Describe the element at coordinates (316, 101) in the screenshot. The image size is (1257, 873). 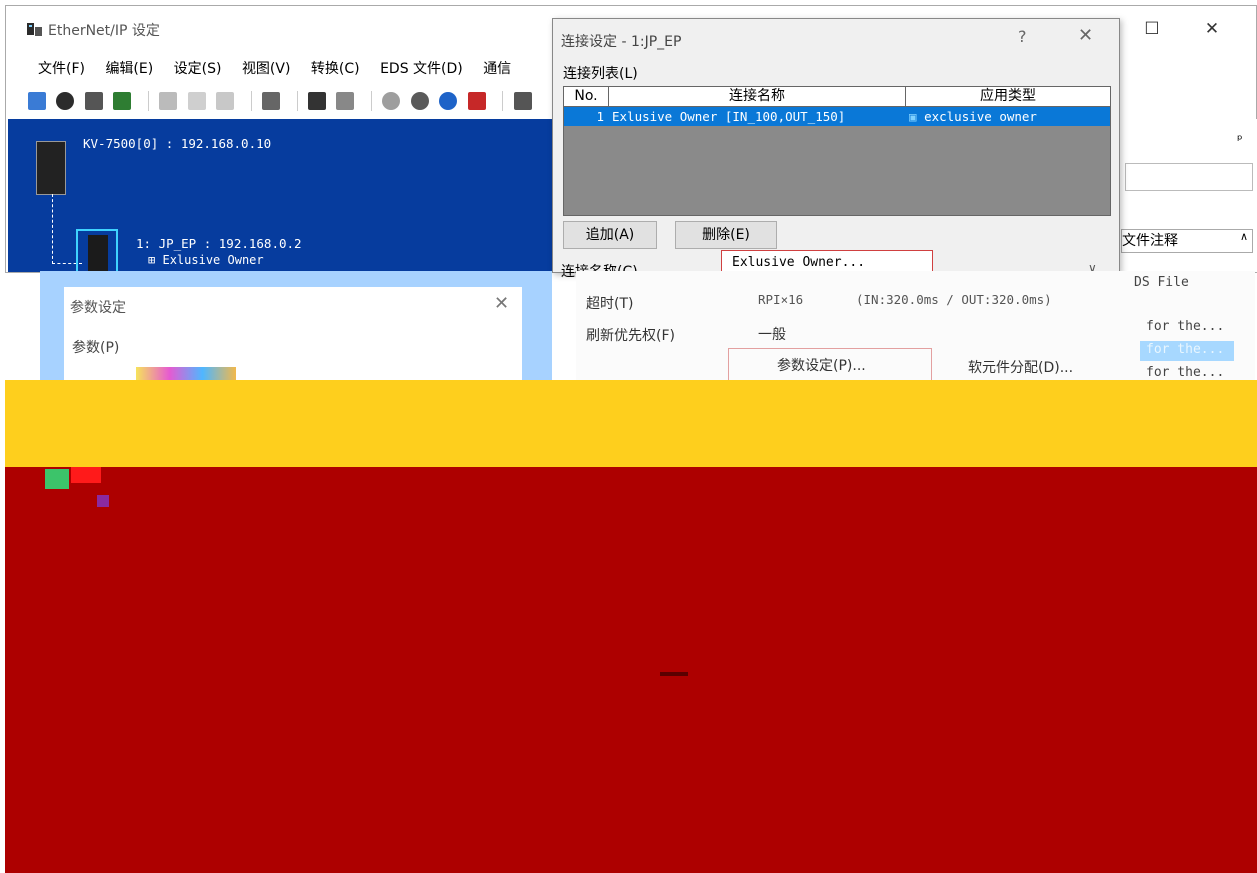
I see `sd-icon` at that location.